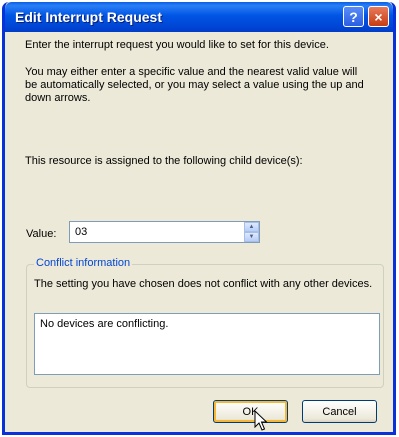 The height and width of the screenshot is (437, 399). I want to click on help-button: ?, so click(353, 16).